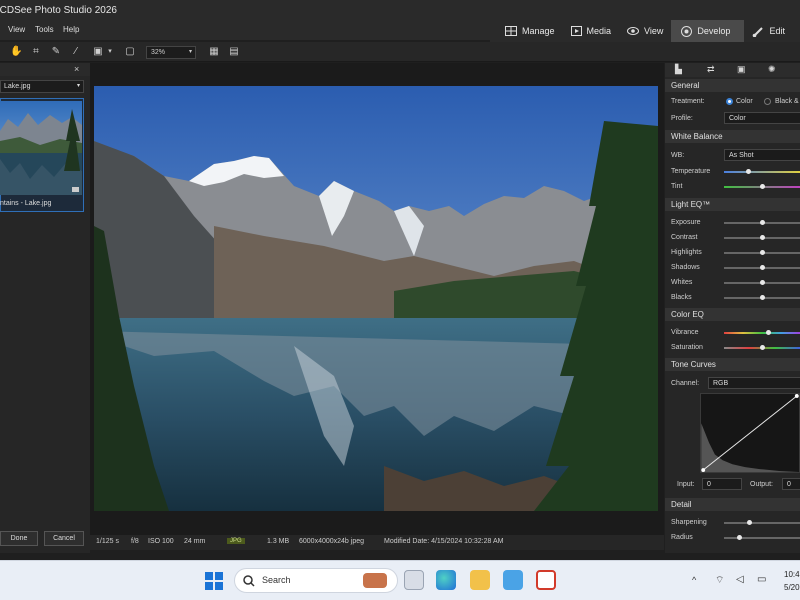 This screenshot has height=600, width=800. Describe the element at coordinates (400, 52) in the screenshot. I see `toolbar` at that location.